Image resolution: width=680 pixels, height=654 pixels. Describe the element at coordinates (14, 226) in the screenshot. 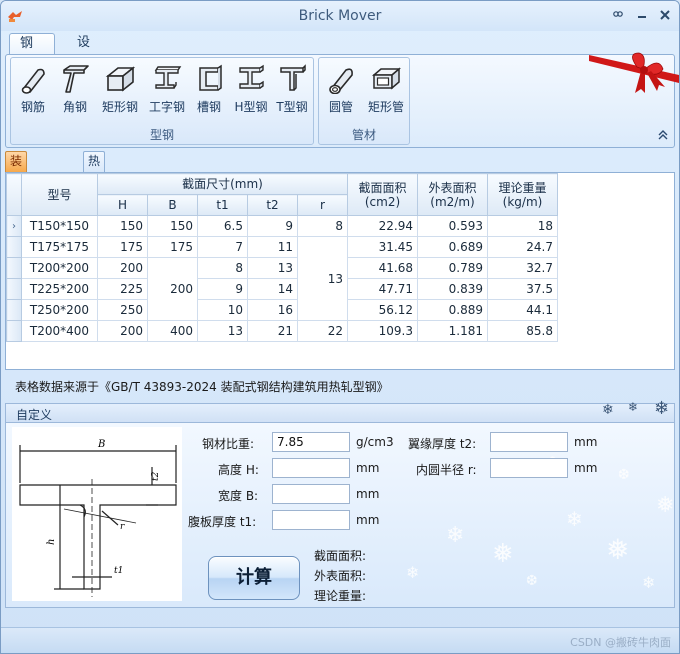

I see `row-selector-icon: ›` at that location.